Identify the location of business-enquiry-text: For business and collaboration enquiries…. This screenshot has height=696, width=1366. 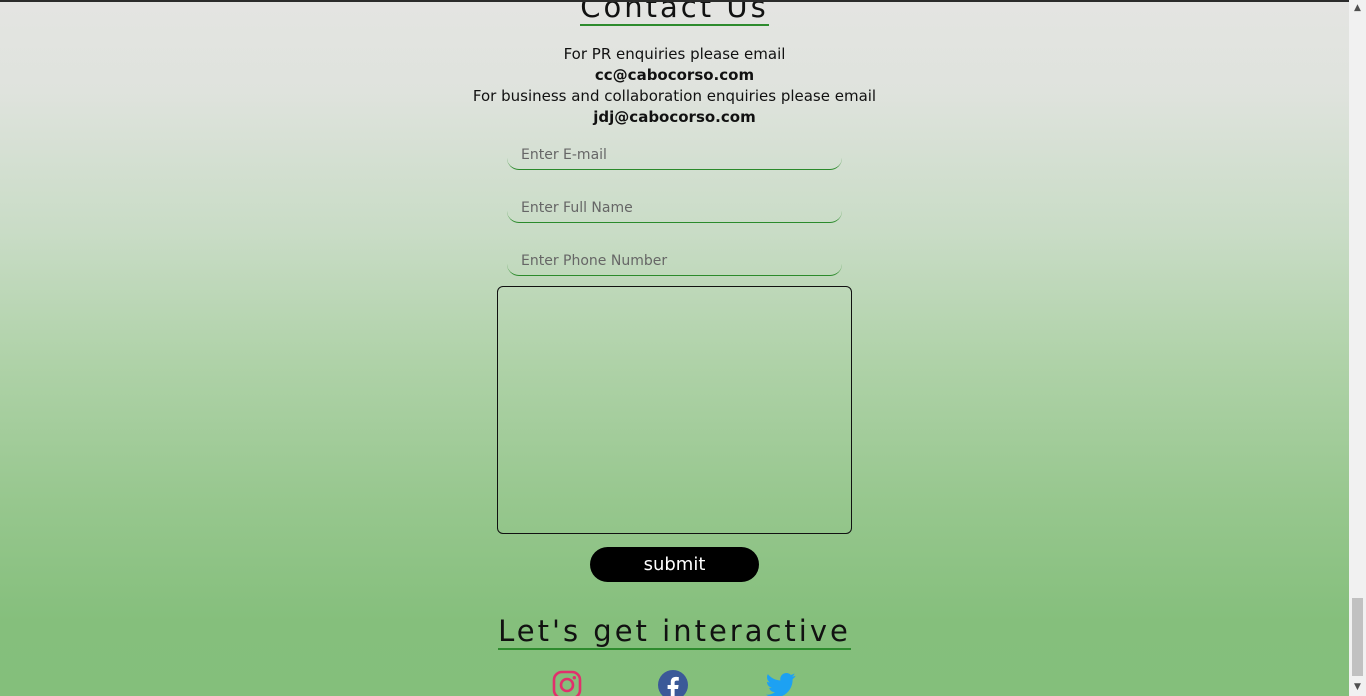
(674, 96).